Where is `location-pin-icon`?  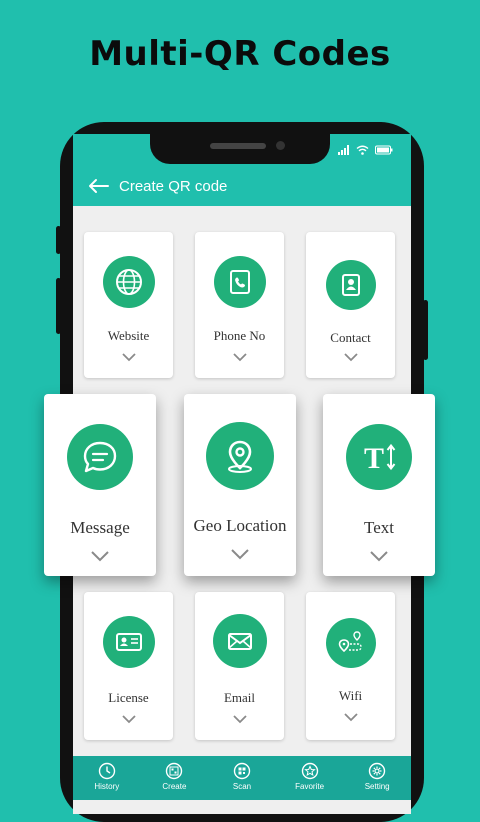 location-pin-icon is located at coordinates (240, 456).